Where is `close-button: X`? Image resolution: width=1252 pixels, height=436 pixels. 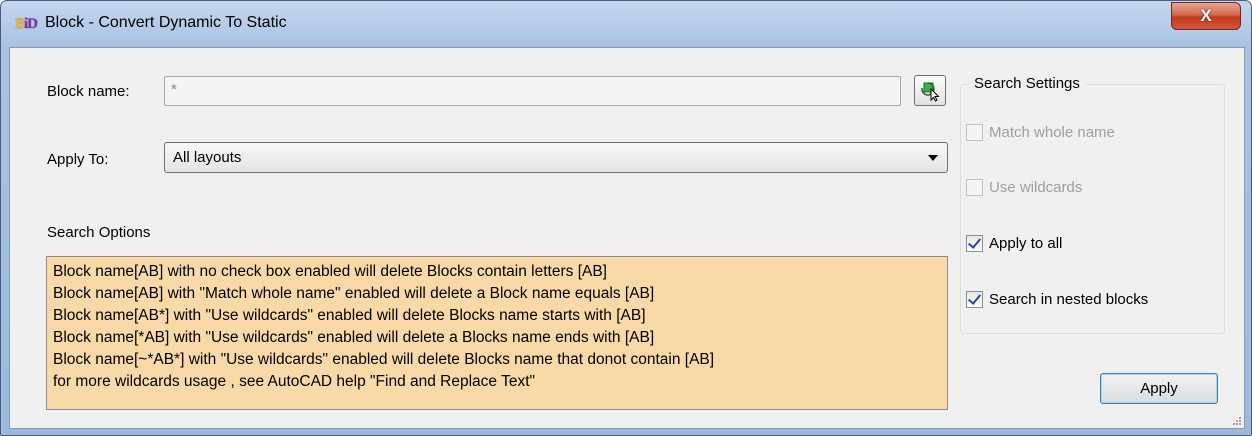
close-button: X is located at coordinates (1206, 16).